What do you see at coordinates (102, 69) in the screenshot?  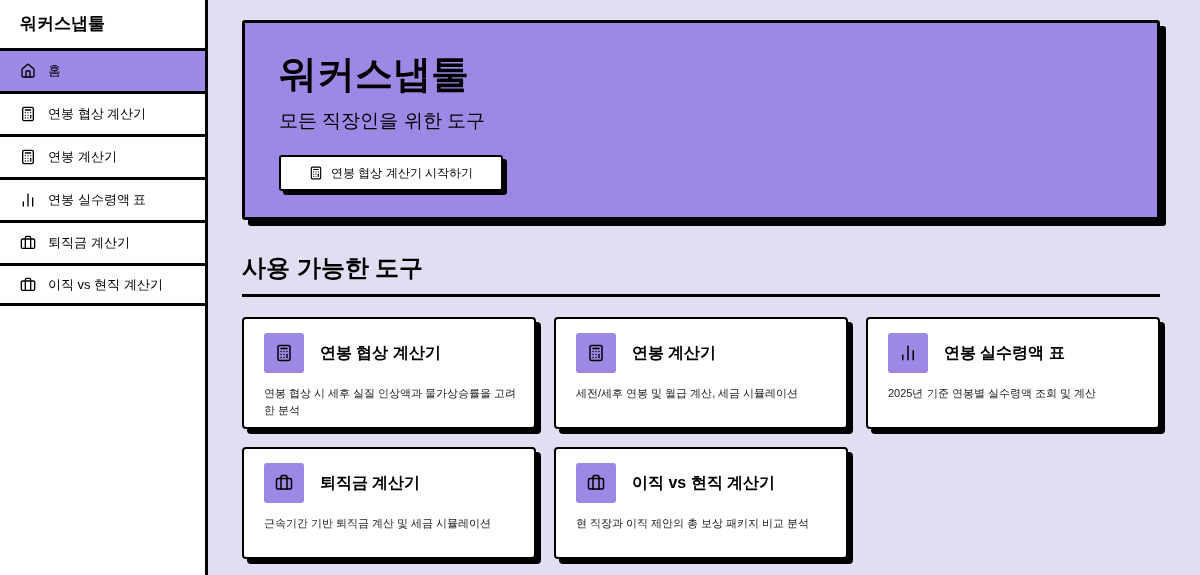 I see `sidebar-item: 홈` at bounding box center [102, 69].